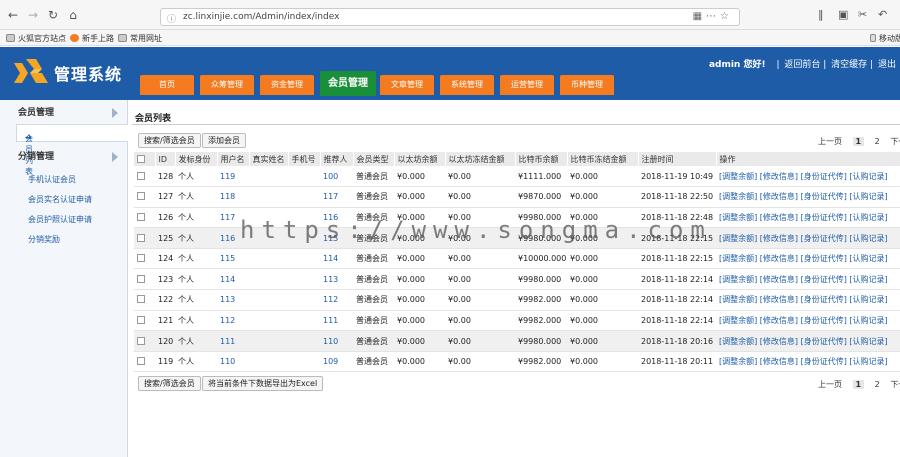 The image size is (900, 457). What do you see at coordinates (287, 85) in the screenshot?
I see `tab-funds: 资金管理` at bounding box center [287, 85].